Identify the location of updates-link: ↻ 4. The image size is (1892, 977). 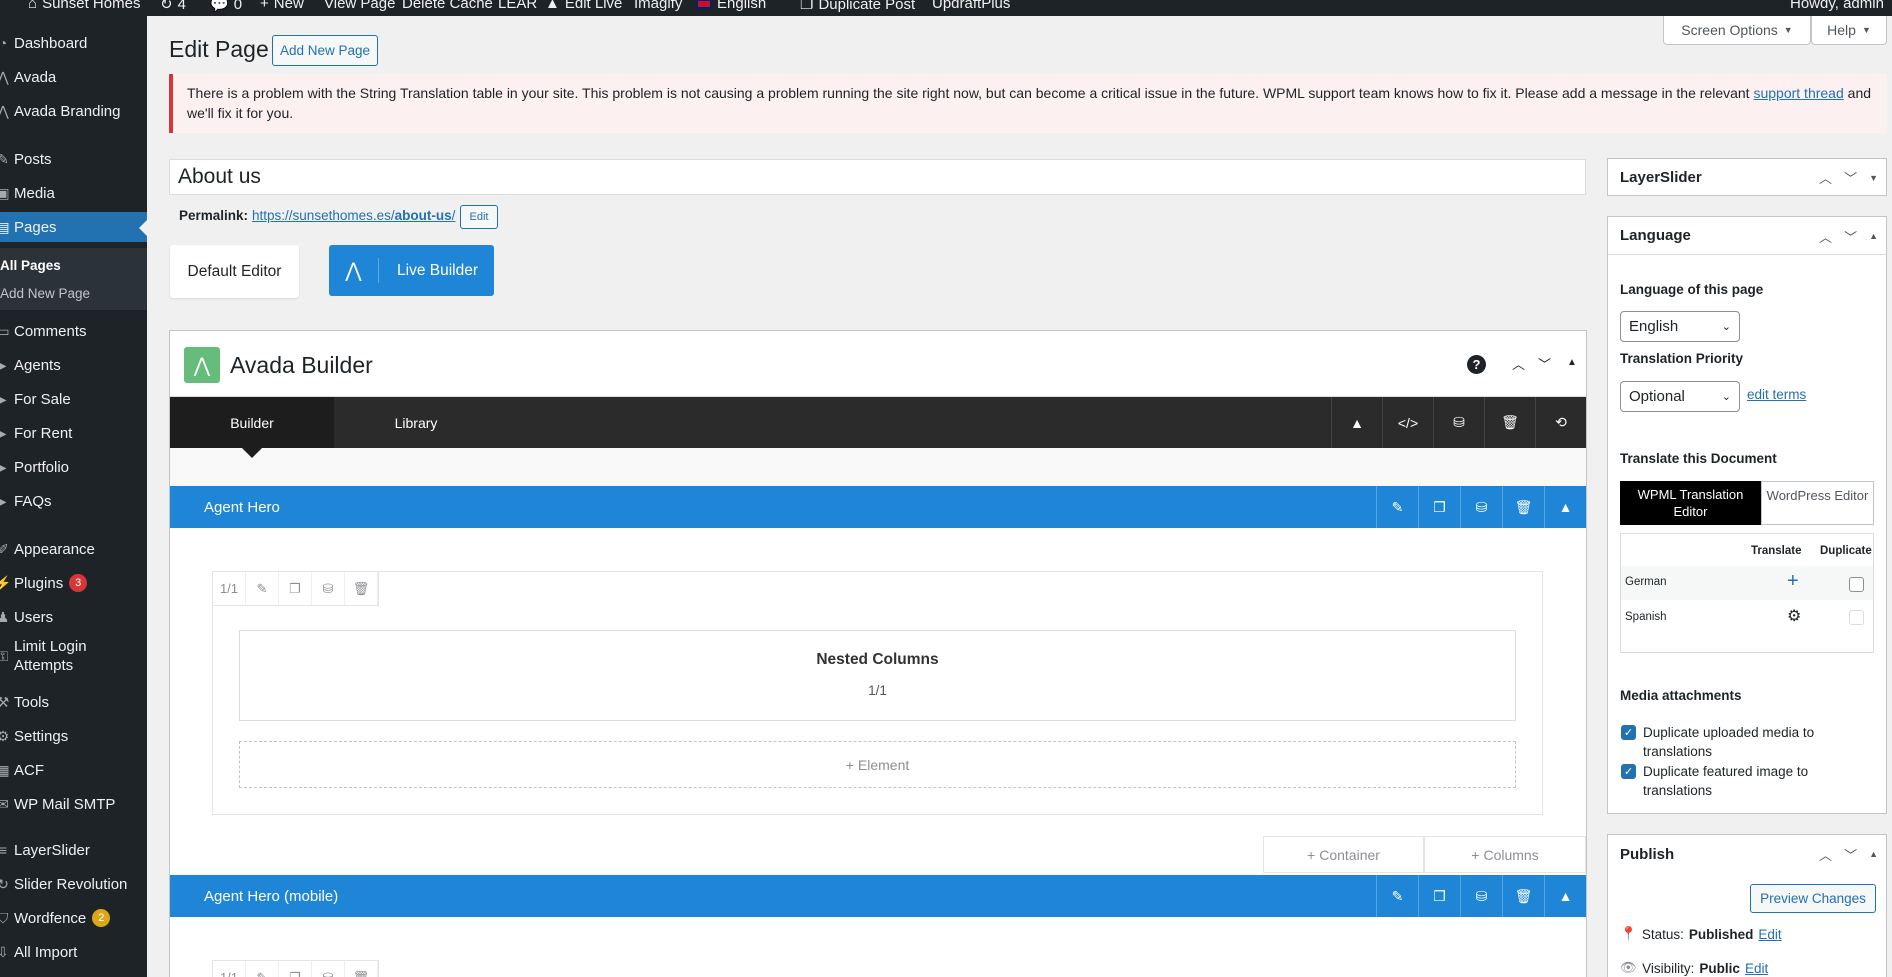
(173, 6).